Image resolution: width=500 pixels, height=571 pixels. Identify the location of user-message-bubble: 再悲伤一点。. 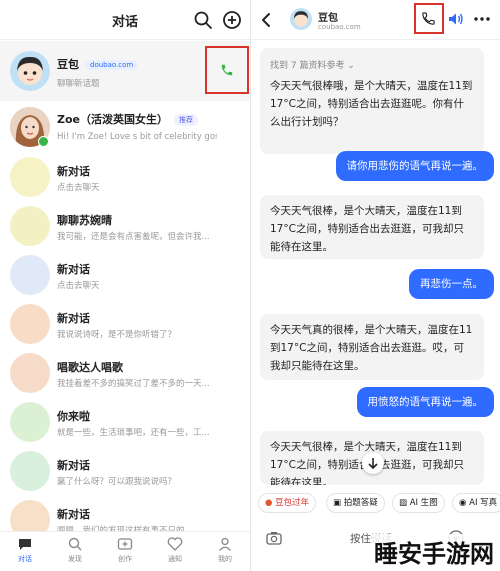
(451, 284).